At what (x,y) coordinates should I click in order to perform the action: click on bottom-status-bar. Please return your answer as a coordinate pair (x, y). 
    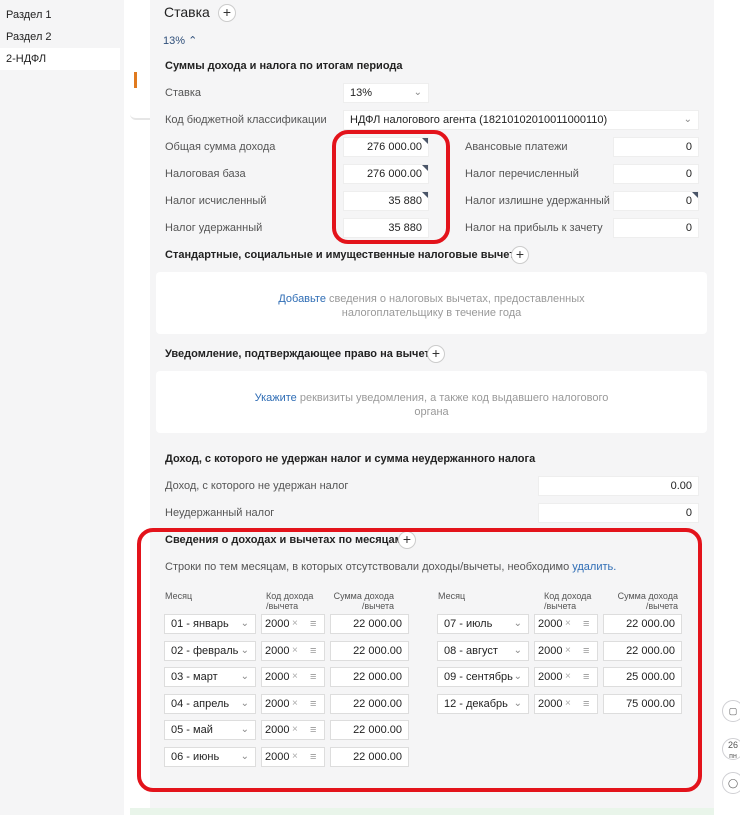
    Looking at the image, I should click on (422, 811).